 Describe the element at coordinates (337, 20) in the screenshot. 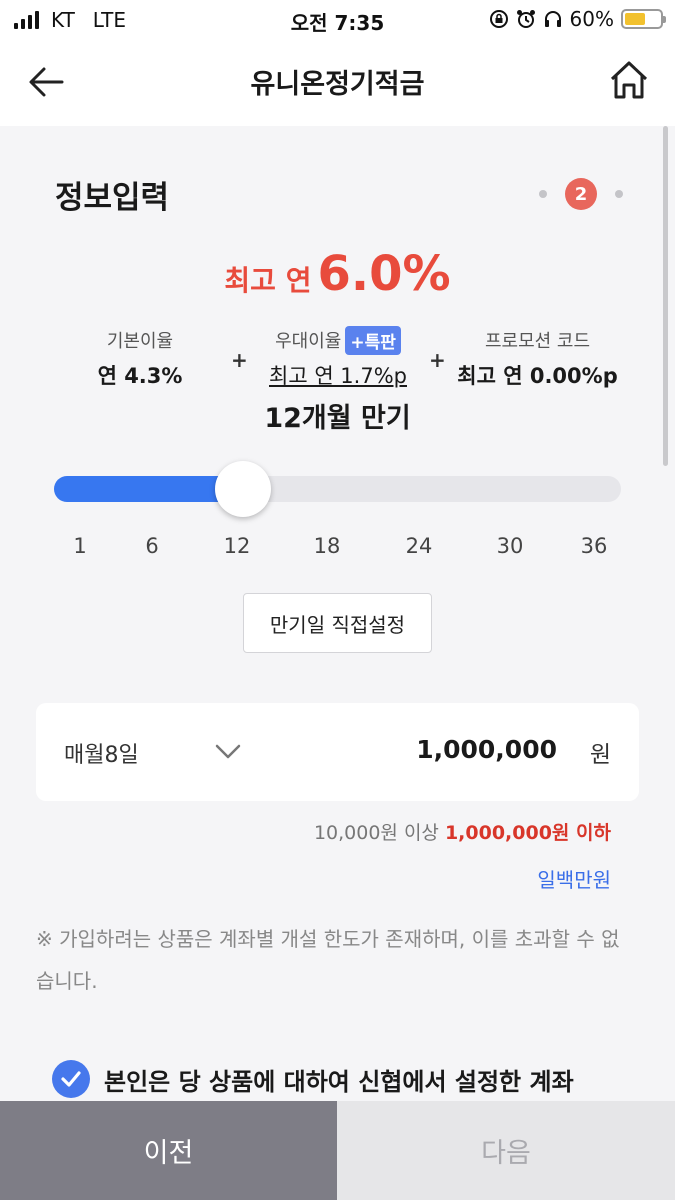

I see `status-bar: KT LTE 오전 7:35 60%` at that location.